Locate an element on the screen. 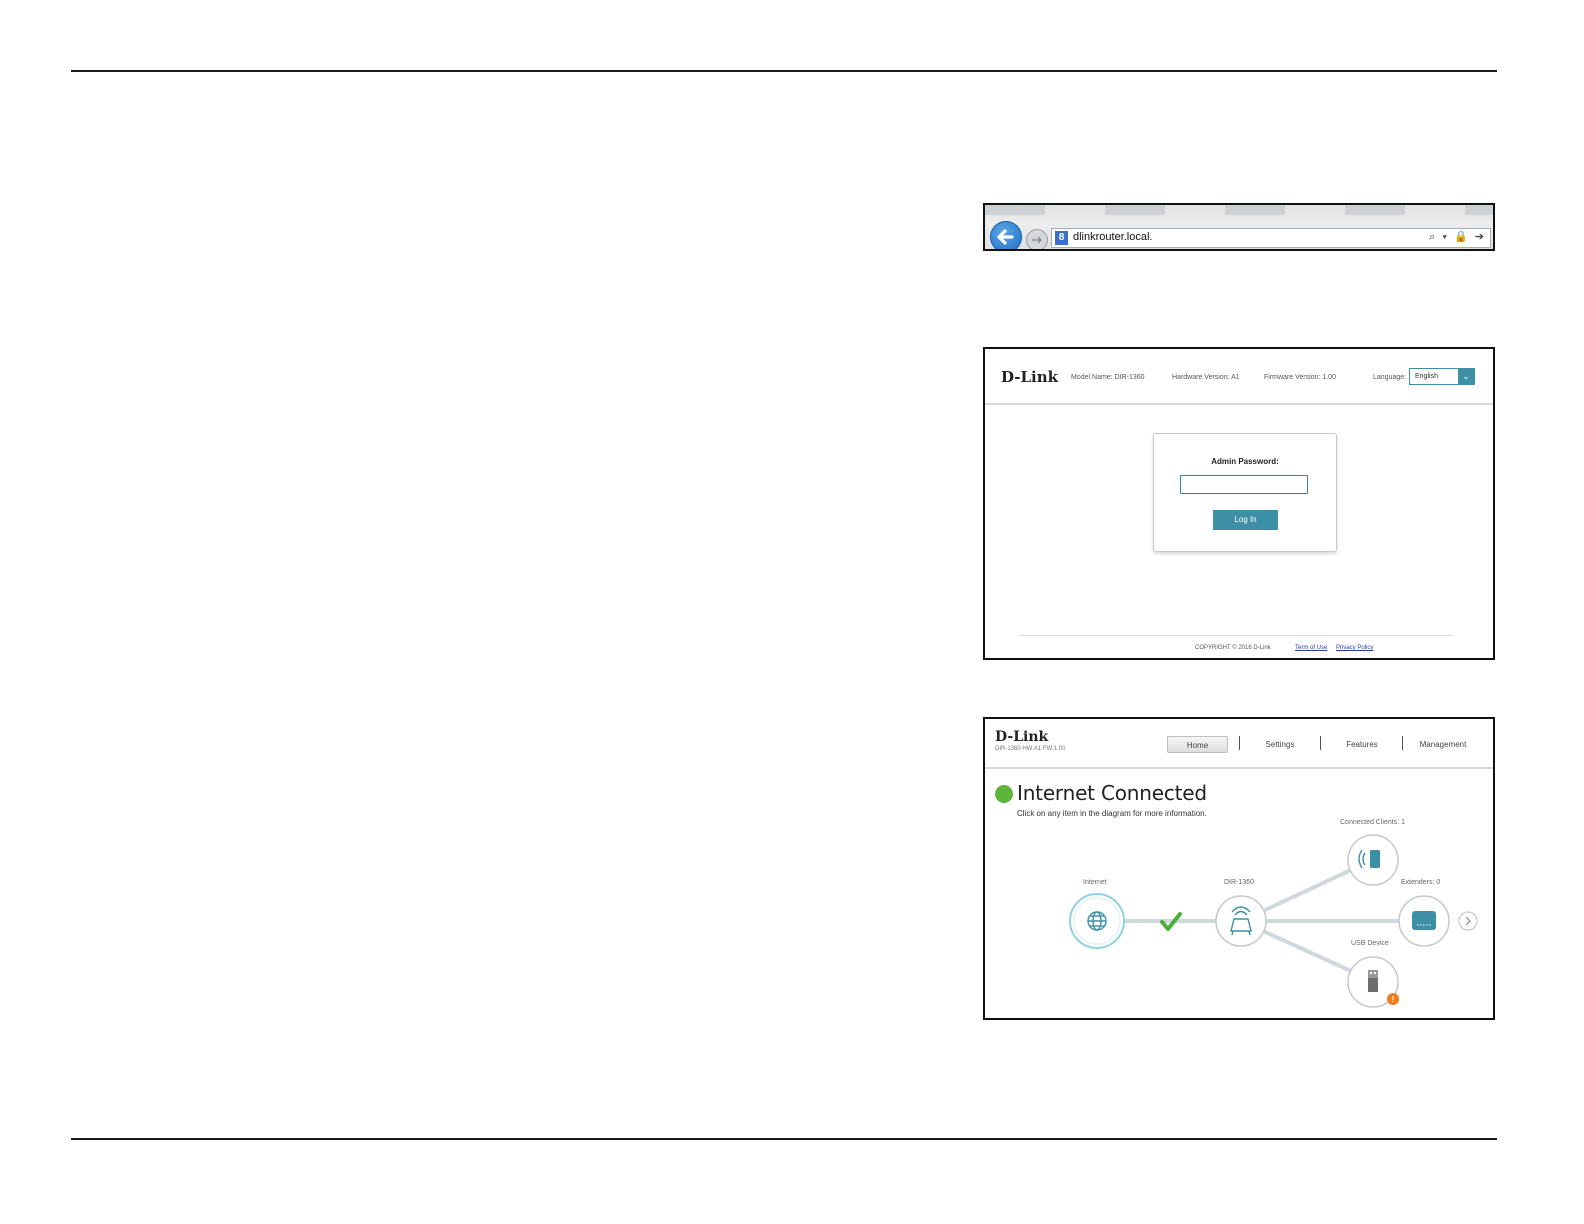 The width and height of the screenshot is (1584, 1224). browser-tab-strip is located at coordinates (1239, 210).